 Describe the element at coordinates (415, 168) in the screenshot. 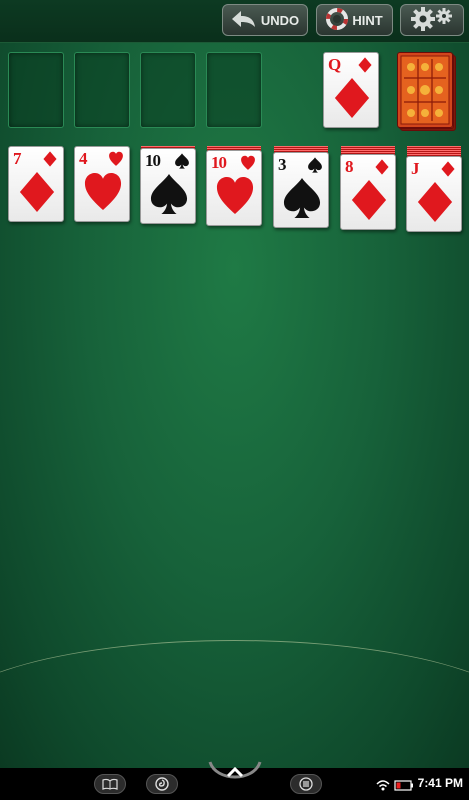

I see `card-rank: J` at that location.